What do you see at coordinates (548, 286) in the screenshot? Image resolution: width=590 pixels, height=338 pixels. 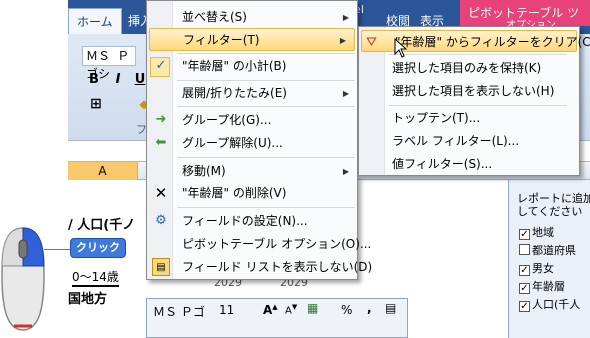 I see `field-label: 年齢層` at bounding box center [548, 286].